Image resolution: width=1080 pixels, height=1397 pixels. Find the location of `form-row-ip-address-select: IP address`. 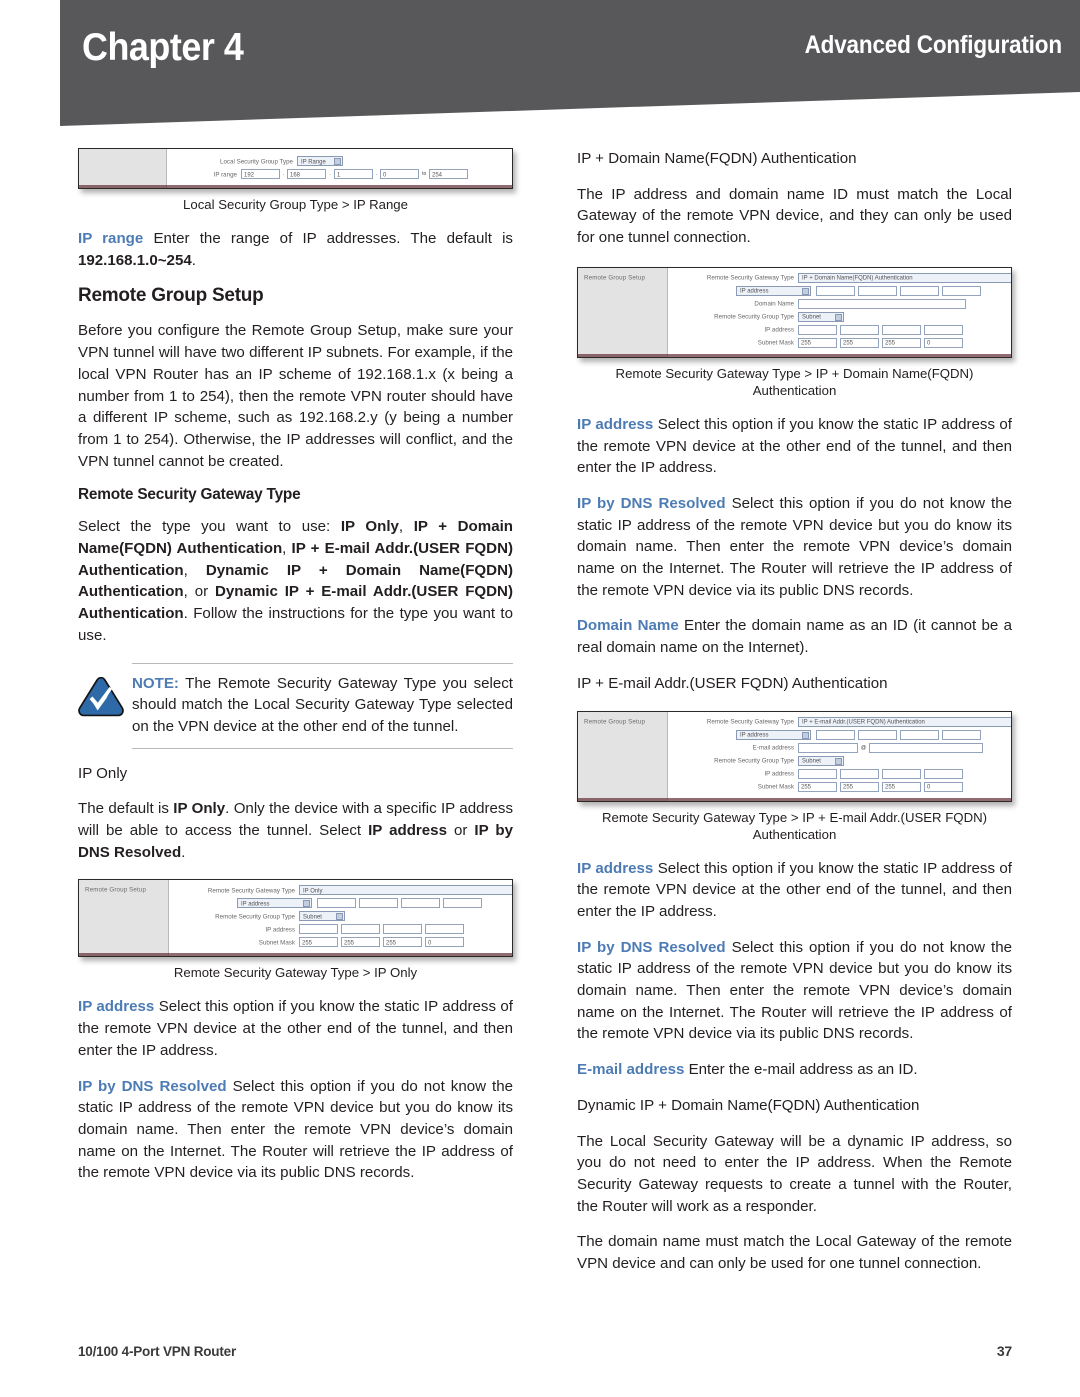

form-row-ip-address-select: IP address is located at coordinates (842, 734).